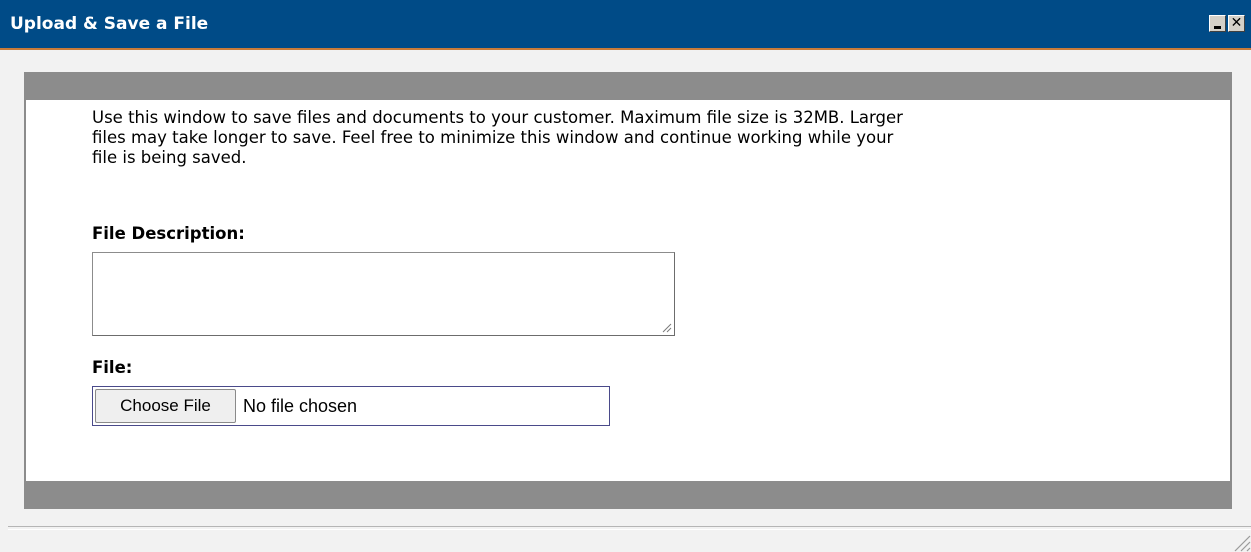 The width and height of the screenshot is (1251, 552). Describe the element at coordinates (1217, 23) in the screenshot. I see `minimize-button` at that location.